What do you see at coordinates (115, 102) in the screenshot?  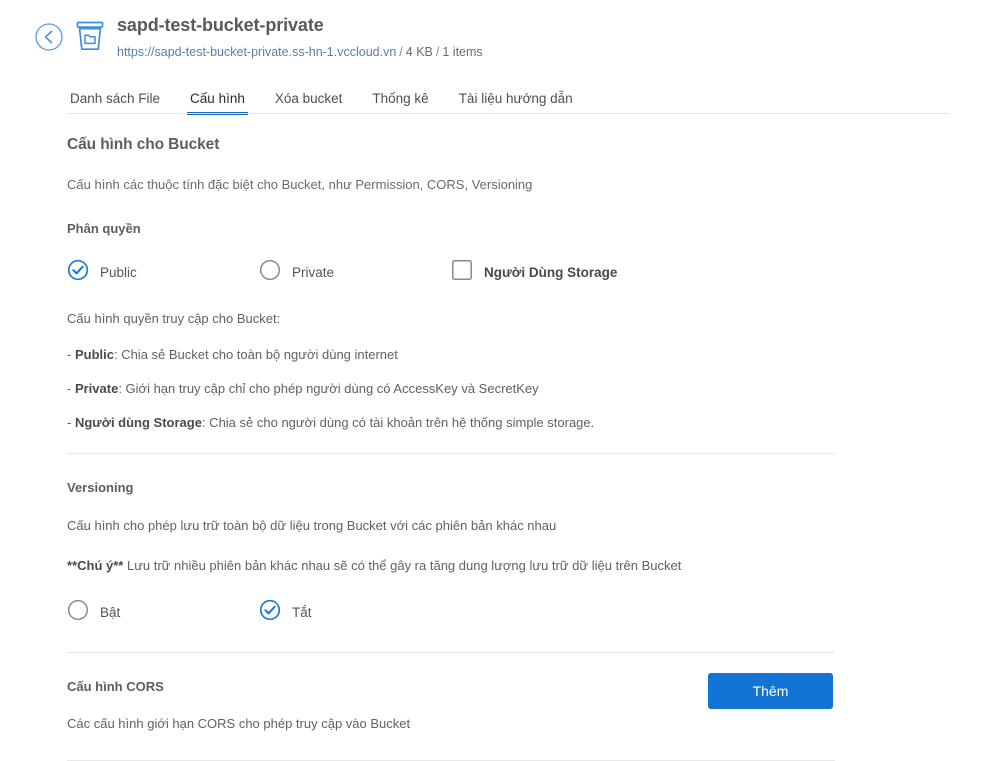 I see `tab-danh-sach-file: Danh sách File` at bounding box center [115, 102].